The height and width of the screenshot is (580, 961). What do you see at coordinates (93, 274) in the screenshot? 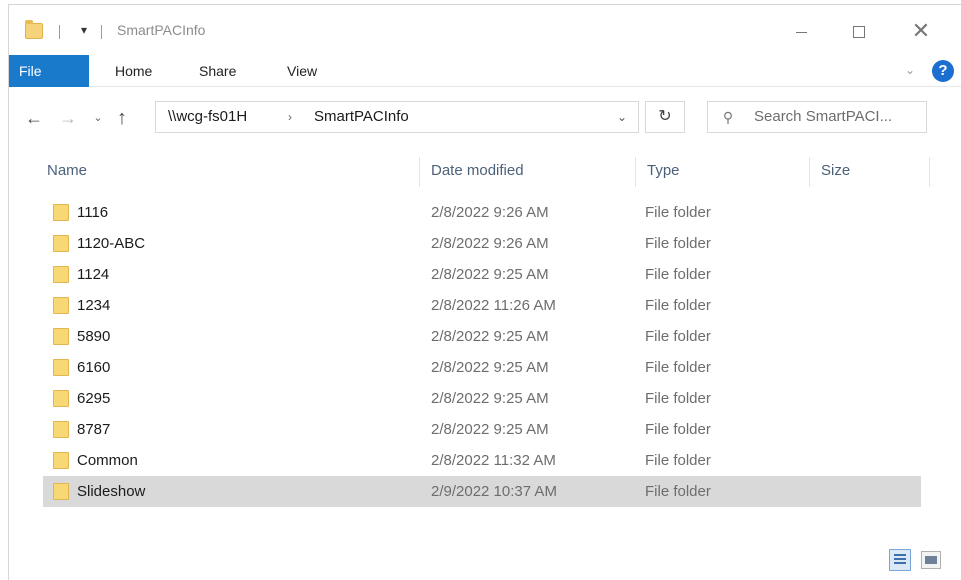
I see `file-name: 1124` at bounding box center [93, 274].